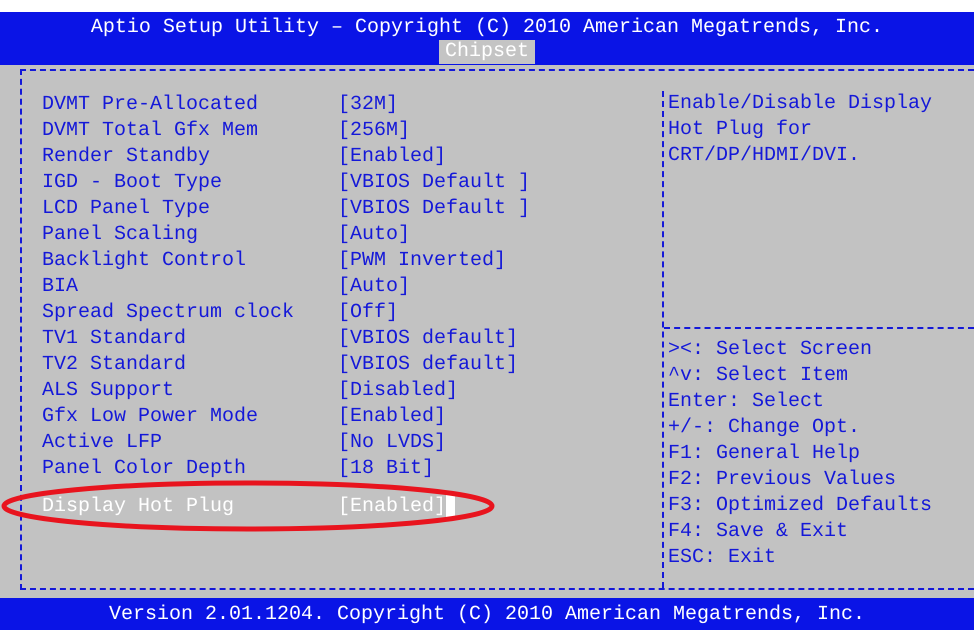  What do you see at coordinates (190, 364) in the screenshot?
I see `setting-label: TV2 Standard` at bounding box center [190, 364].